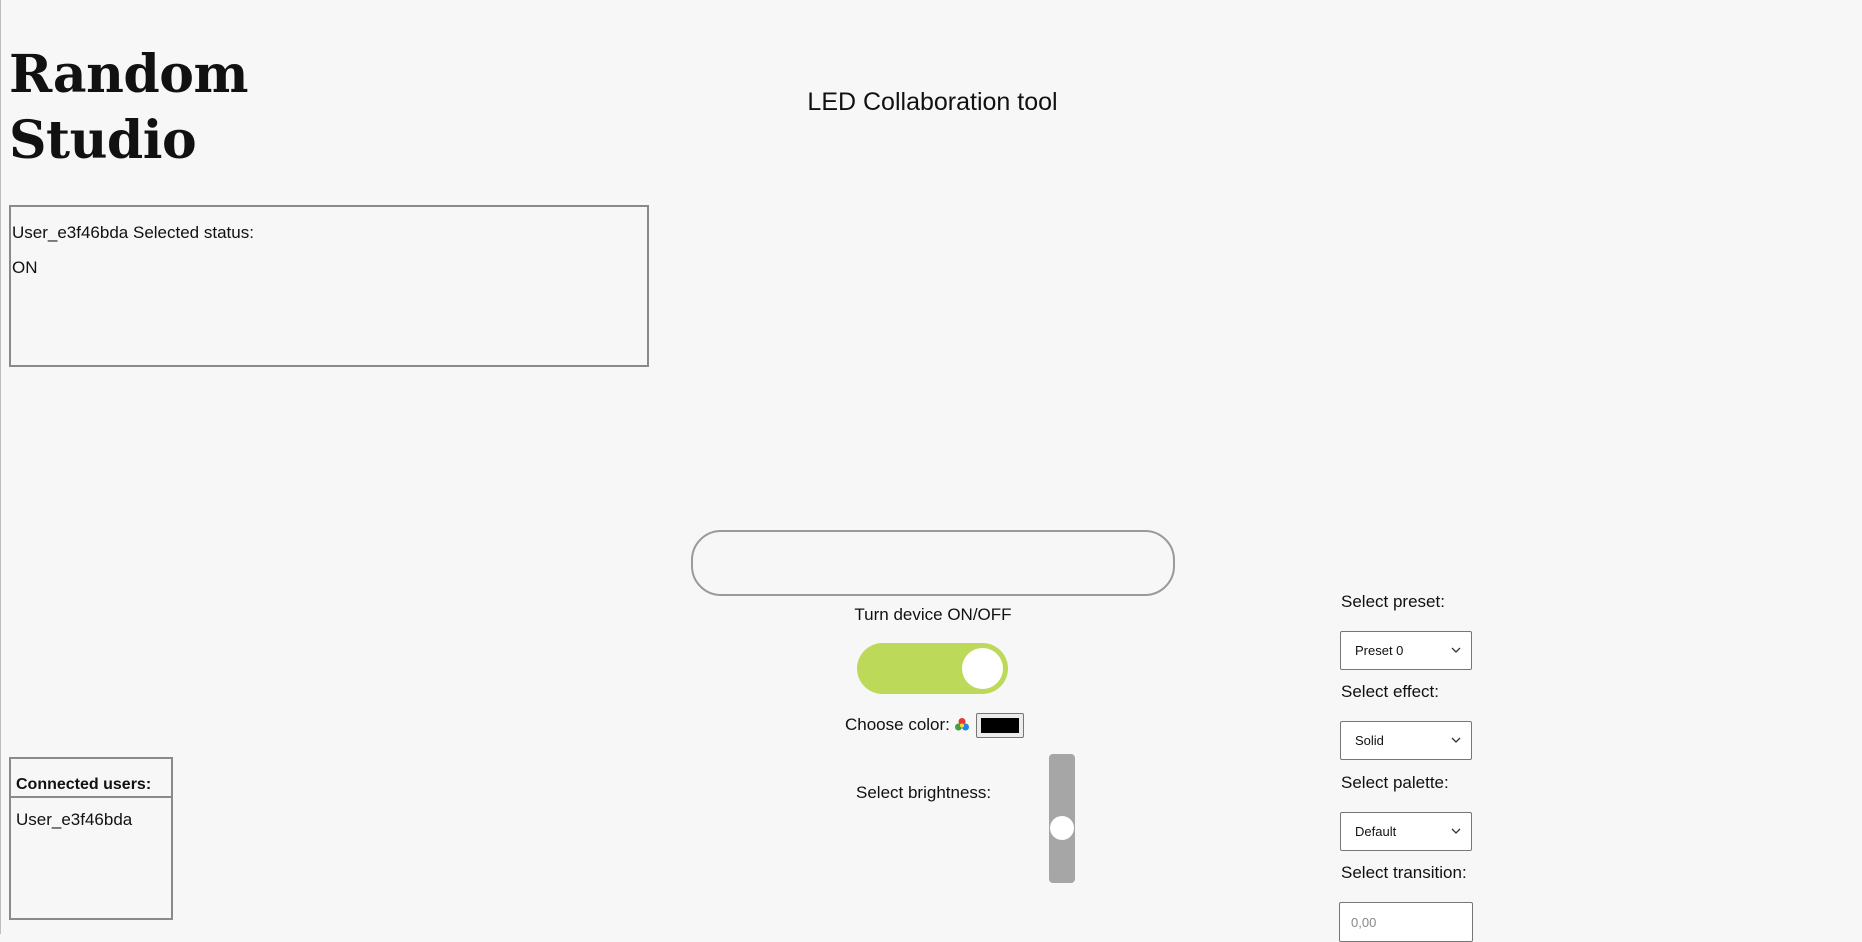  What do you see at coordinates (1369, 740) in the screenshot?
I see `effect-select-value: Solid` at bounding box center [1369, 740].